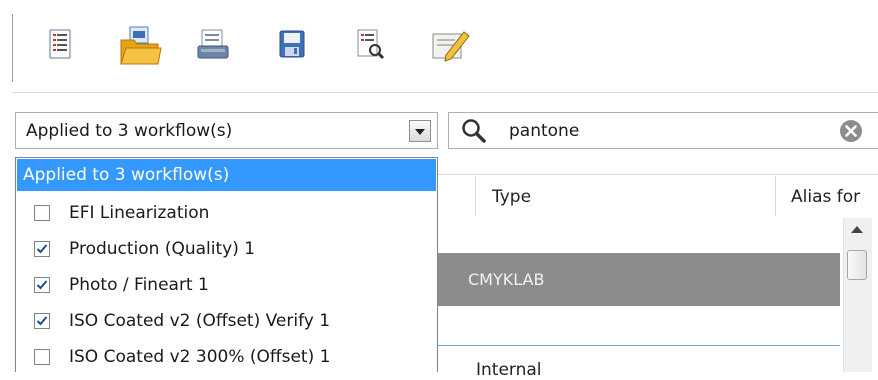 This screenshot has height=380, width=878. What do you see at coordinates (857, 295) in the screenshot?
I see `vertical-scrollbar` at bounding box center [857, 295].